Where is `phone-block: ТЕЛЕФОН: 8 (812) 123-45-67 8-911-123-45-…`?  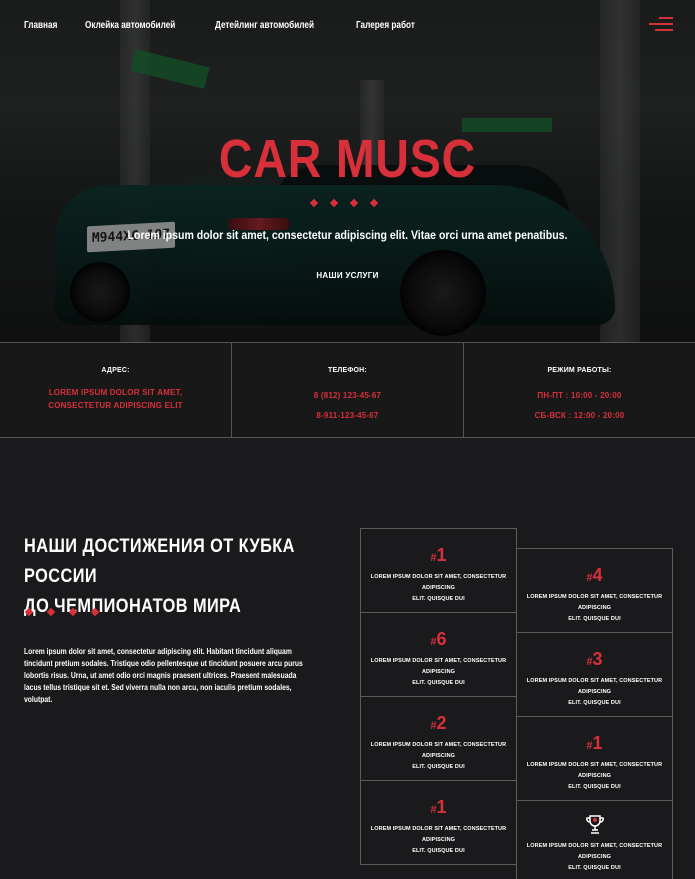 phone-block: ТЕЛЕФОН: 8 (812) 123-45-67 8-911-123-45-… is located at coordinates (348, 390).